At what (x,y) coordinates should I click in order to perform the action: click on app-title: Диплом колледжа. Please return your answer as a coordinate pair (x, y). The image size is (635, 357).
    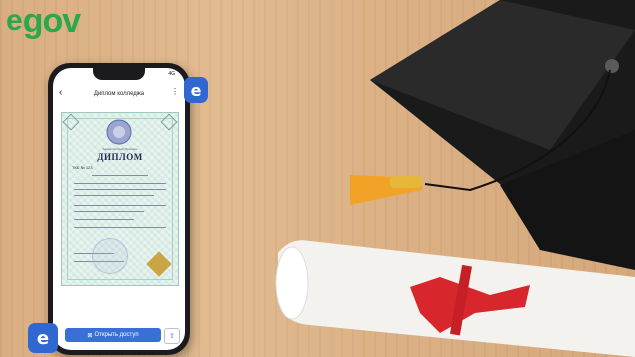
    Looking at the image, I should click on (119, 94).